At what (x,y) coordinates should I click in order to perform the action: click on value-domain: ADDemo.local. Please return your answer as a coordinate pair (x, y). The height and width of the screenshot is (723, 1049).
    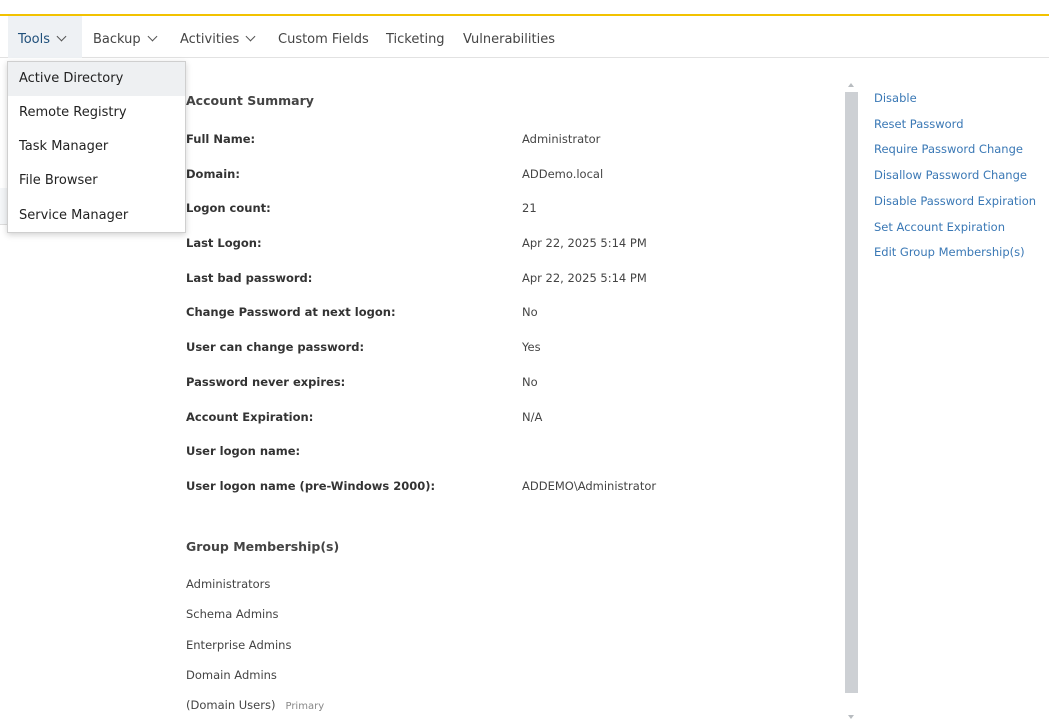
    Looking at the image, I should click on (563, 174).